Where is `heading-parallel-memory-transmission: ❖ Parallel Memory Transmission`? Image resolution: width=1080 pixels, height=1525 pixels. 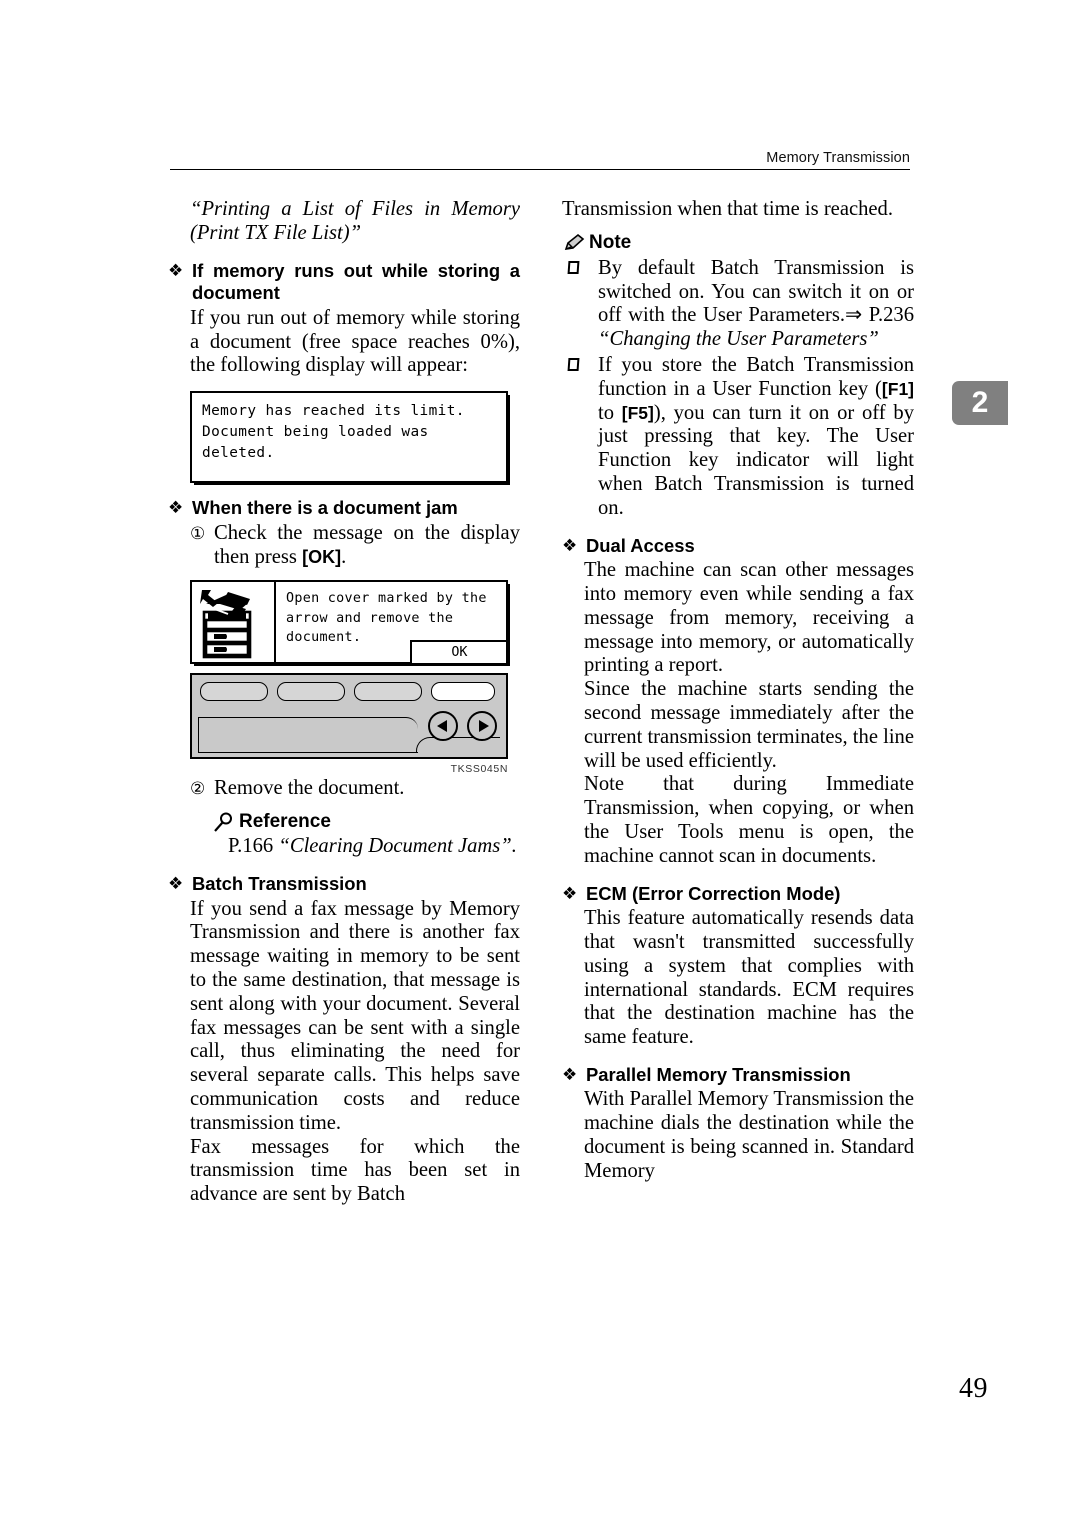 heading-parallel-memory-transmission: ❖ Parallel Memory Transmission is located at coordinates (738, 1075).